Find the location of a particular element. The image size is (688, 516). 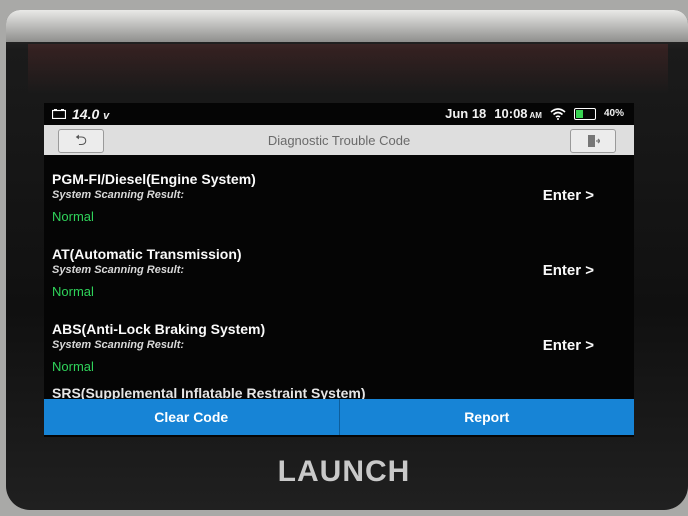

exit-door-icon is located at coordinates (594, 141).